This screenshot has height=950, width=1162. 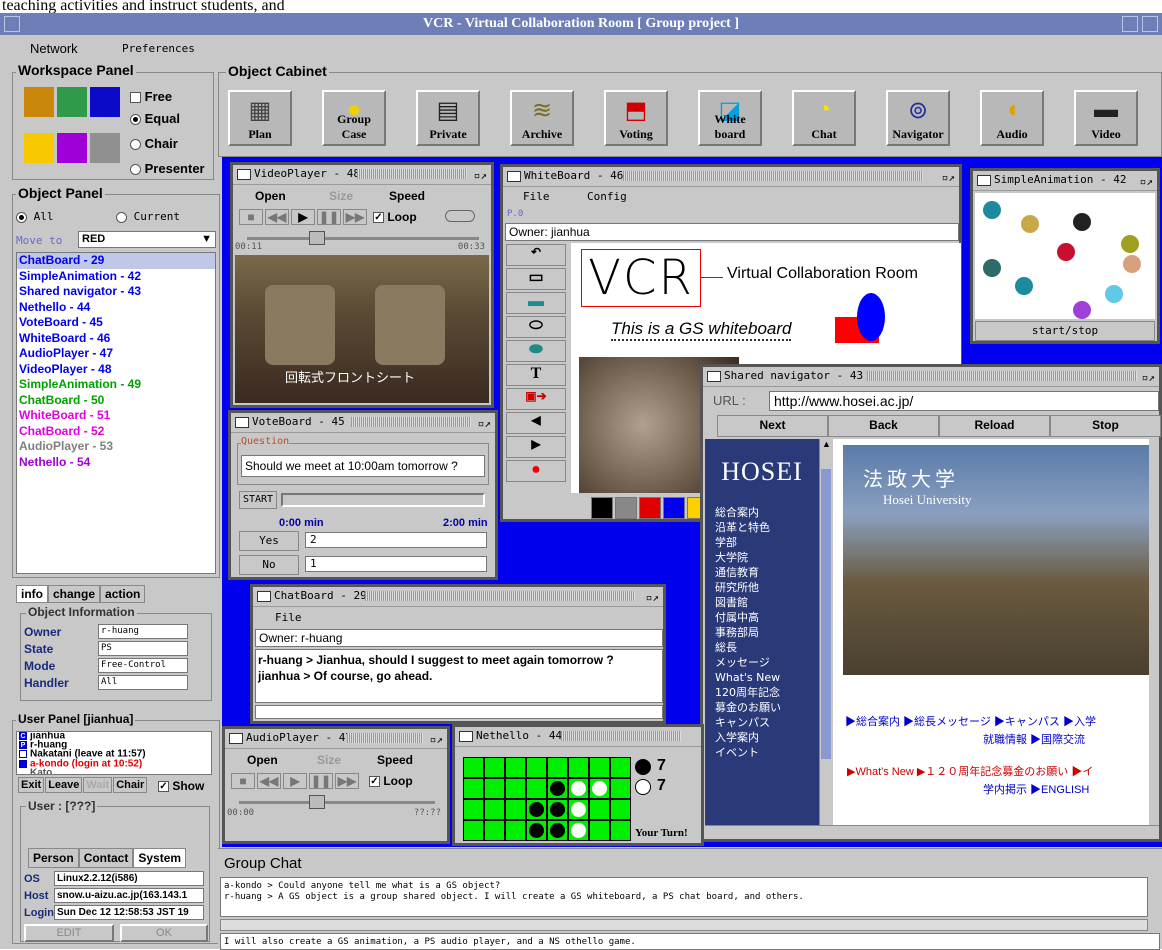 I want to click on audio-size-menu: Size, so click(x=329, y=760).